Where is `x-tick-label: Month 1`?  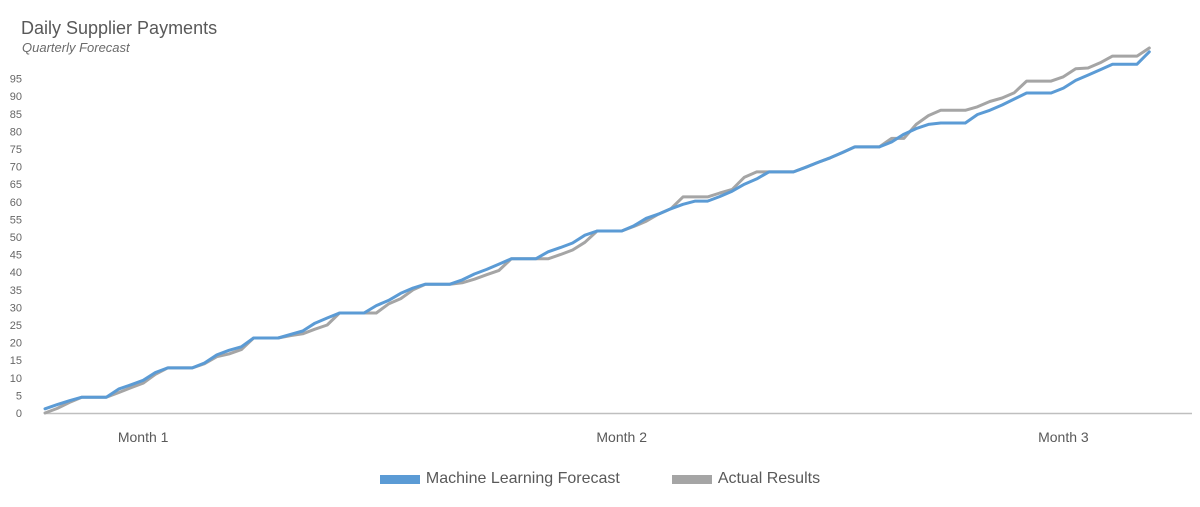 x-tick-label: Month 1 is located at coordinates (143, 437).